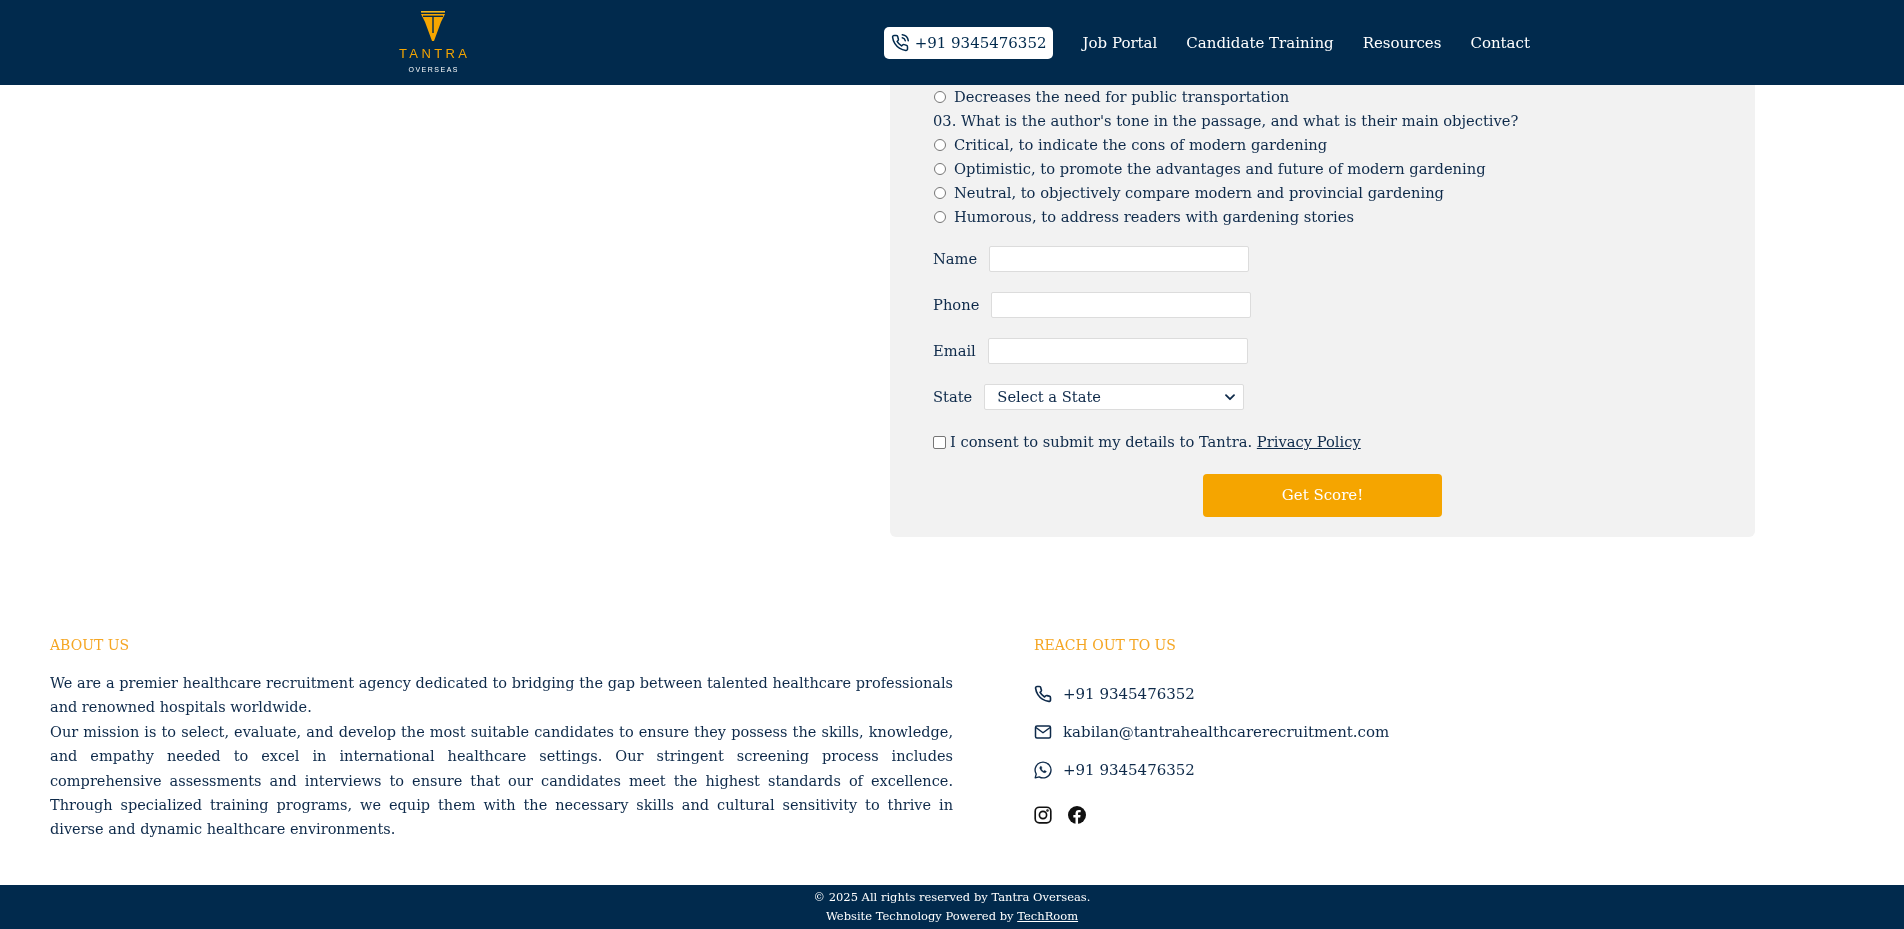 The width and height of the screenshot is (1904, 929). Describe the element at coordinates (1155, 442) in the screenshot. I see `consent-text: I consent to submit my details to Tantra. Privacy Policy` at that location.